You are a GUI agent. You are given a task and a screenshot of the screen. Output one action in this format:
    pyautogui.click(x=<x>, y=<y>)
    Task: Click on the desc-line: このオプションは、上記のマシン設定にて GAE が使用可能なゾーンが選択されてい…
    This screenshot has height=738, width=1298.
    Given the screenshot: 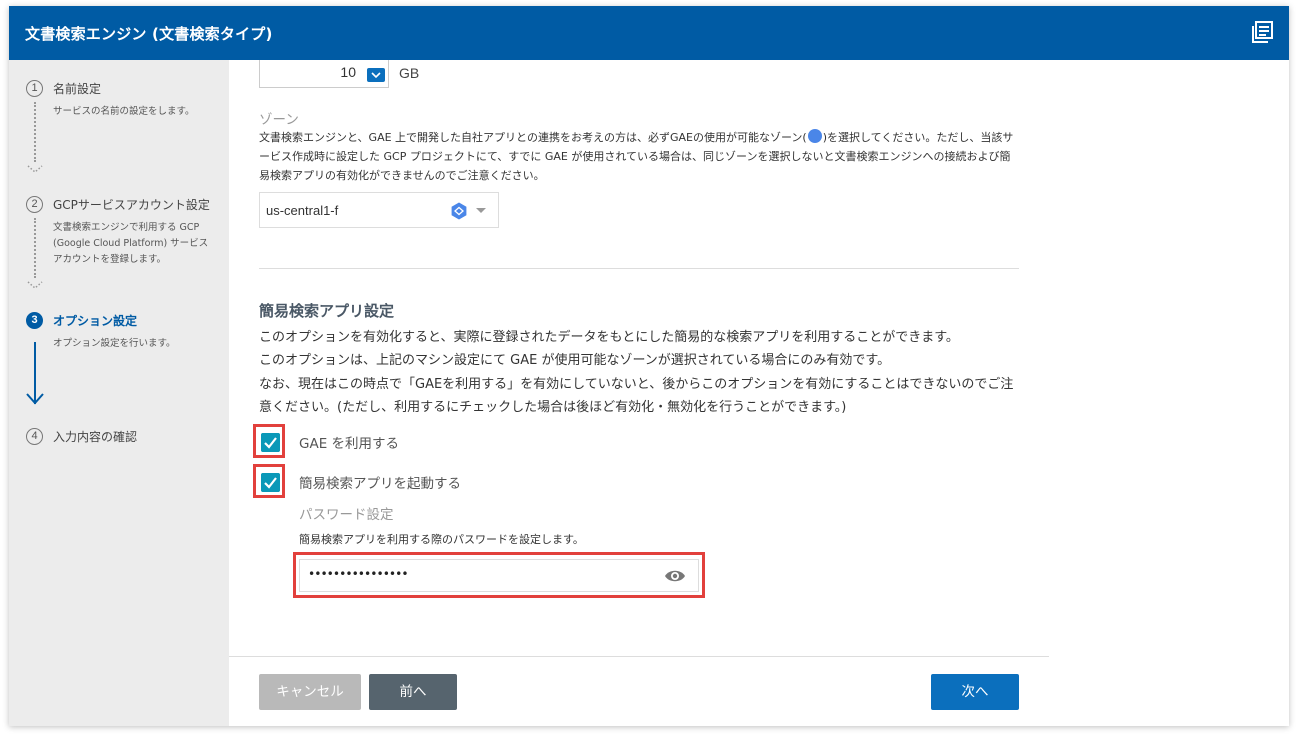 What is the action you would take?
    pyautogui.click(x=575, y=361)
    